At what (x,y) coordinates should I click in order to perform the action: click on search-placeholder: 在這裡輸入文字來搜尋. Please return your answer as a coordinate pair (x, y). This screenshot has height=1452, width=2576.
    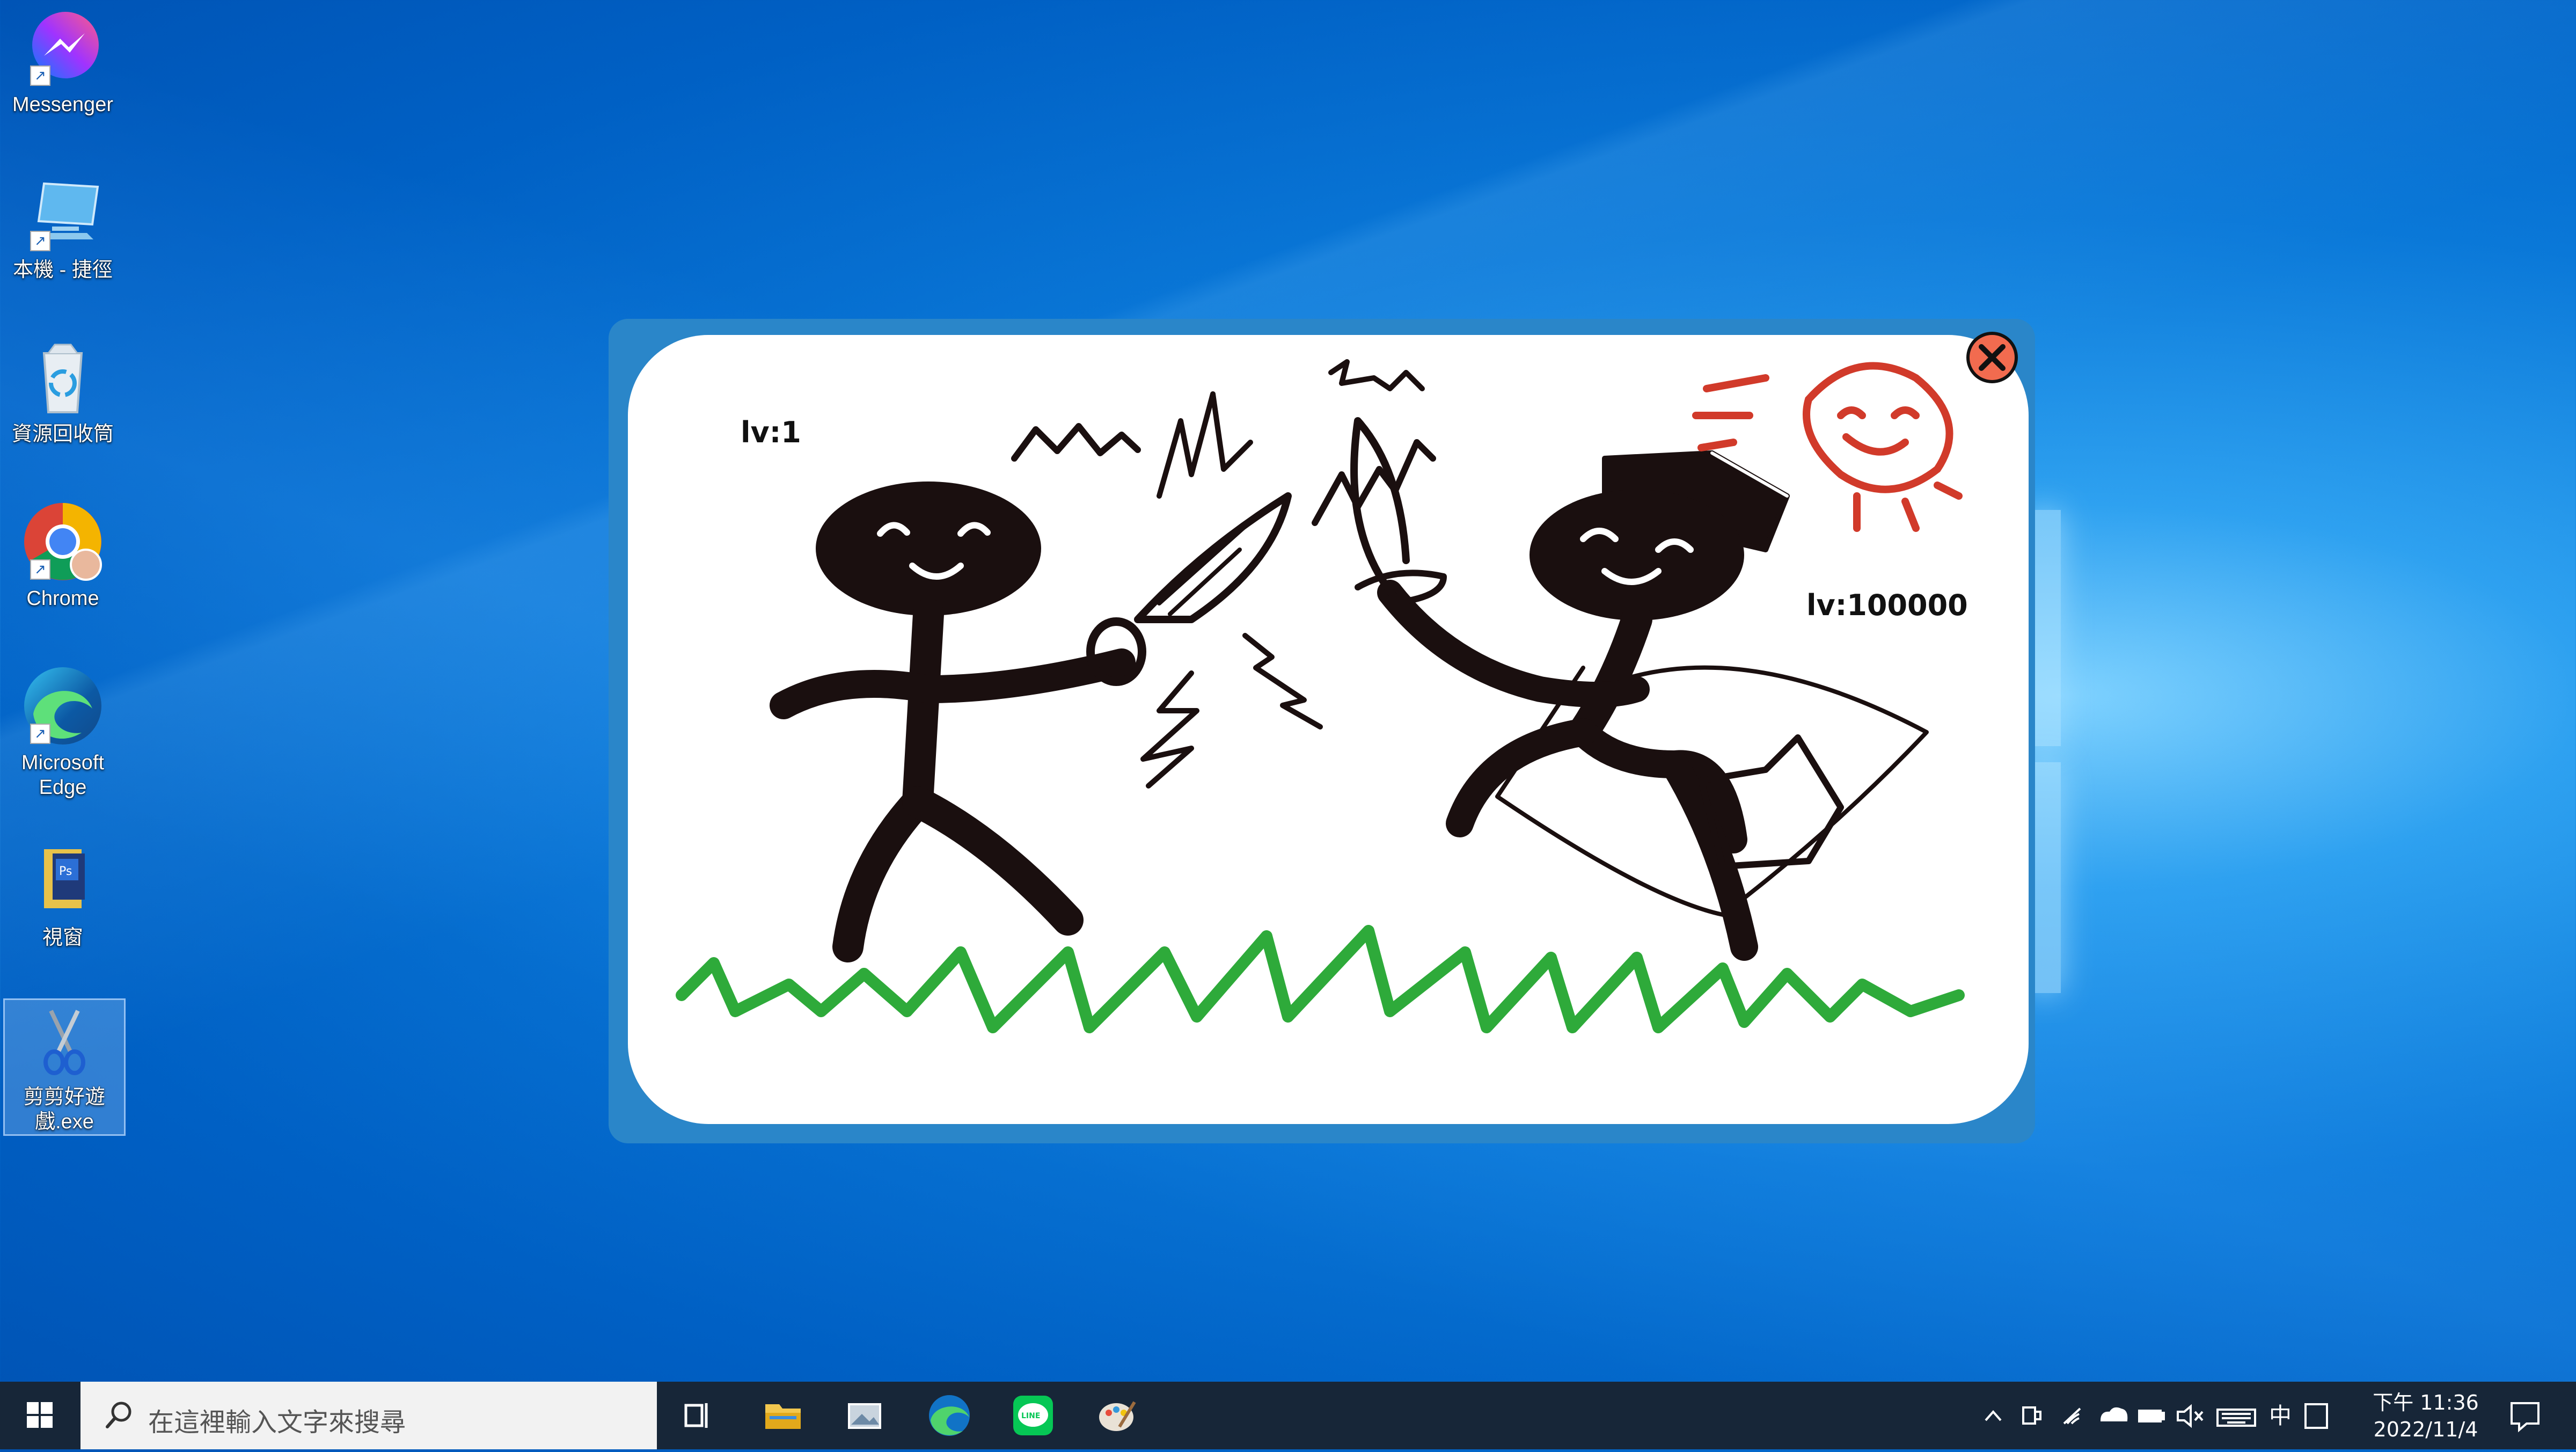
    Looking at the image, I should click on (277, 1422).